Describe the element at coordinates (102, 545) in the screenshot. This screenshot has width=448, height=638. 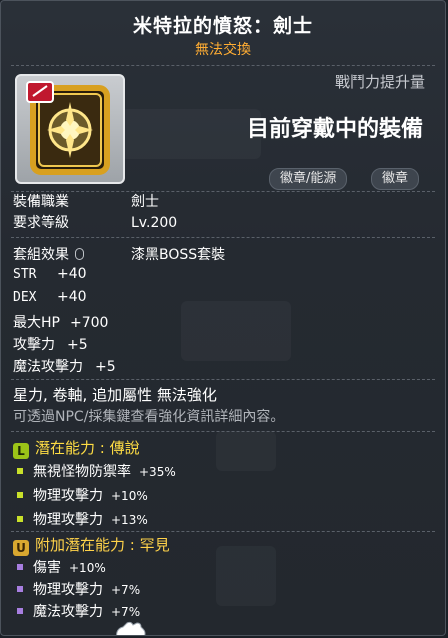
I see `bonus-potential-title: 附加潛在能力 : 罕見` at that location.